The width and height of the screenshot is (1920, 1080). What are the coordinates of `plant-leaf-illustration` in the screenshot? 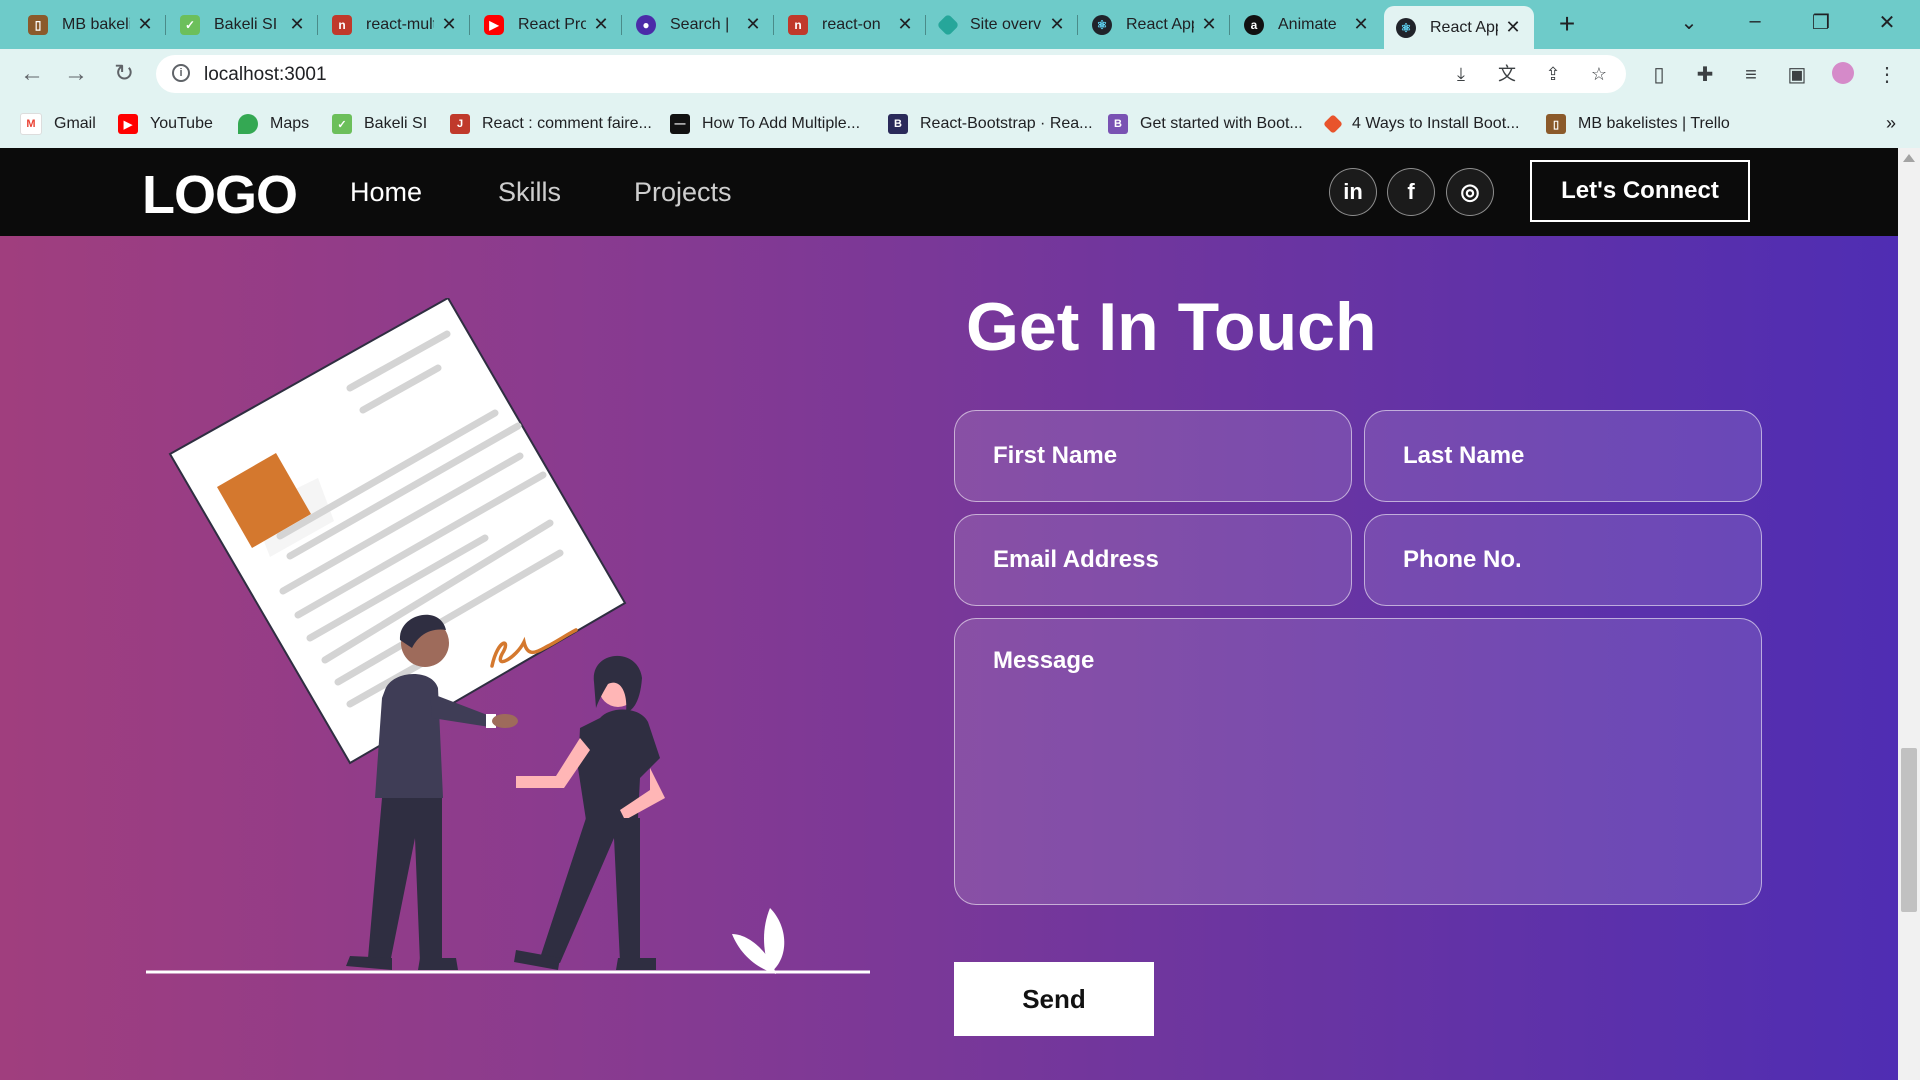 It's located at (758, 941).